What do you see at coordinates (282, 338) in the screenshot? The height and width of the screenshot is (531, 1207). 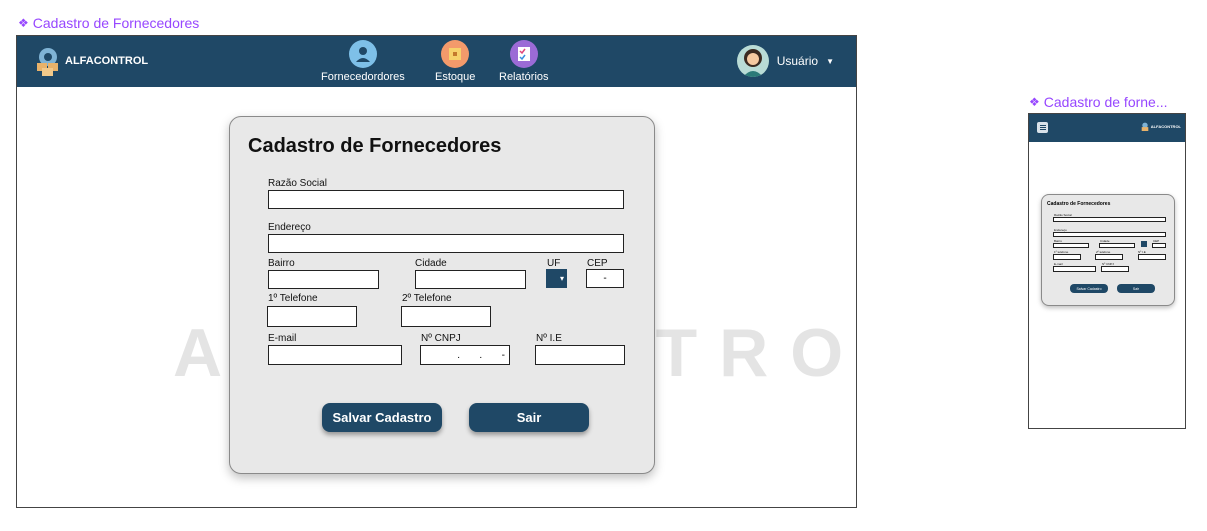 I see `label-email: E-mail` at bounding box center [282, 338].